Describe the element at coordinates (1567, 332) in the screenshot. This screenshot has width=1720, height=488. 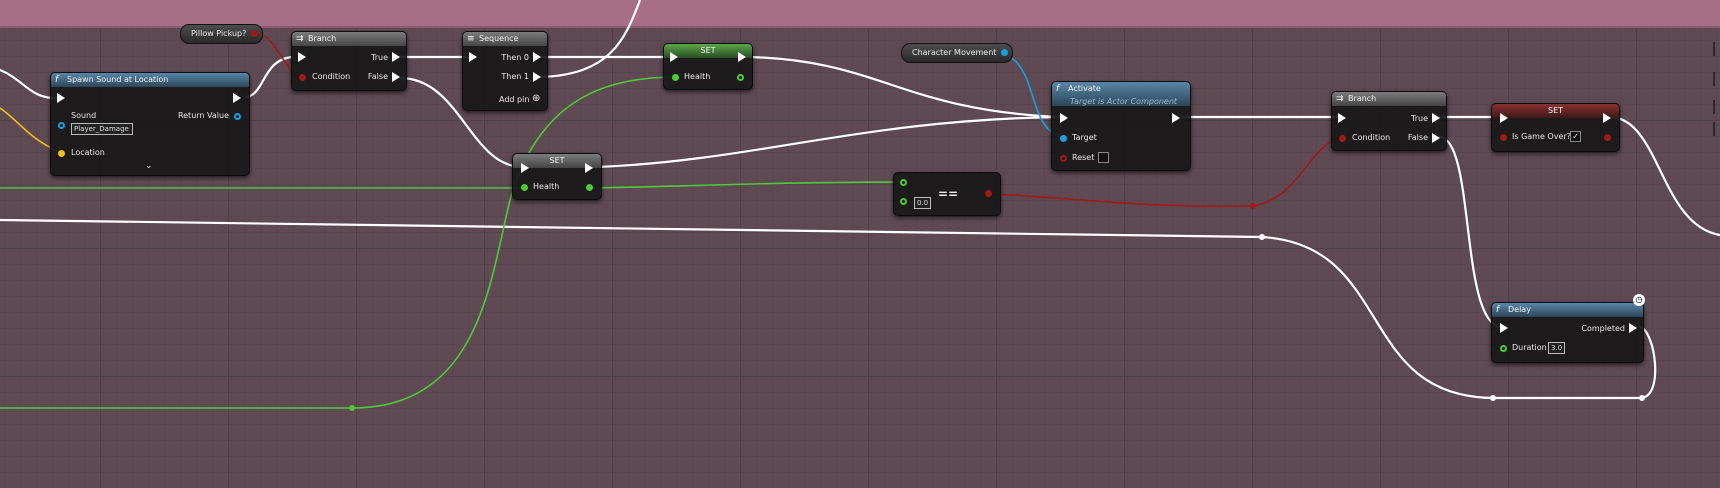
I see `delay-node: f Delay Completed Duration 3.0` at that location.